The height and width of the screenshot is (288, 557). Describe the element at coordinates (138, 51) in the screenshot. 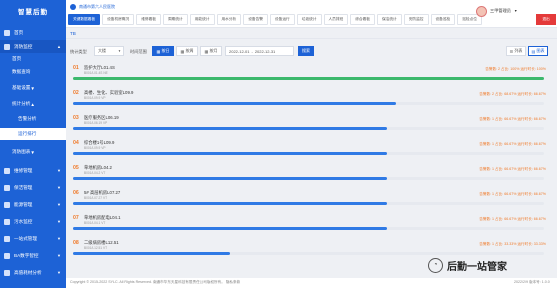

I see `period-label: 时间范围` at that location.